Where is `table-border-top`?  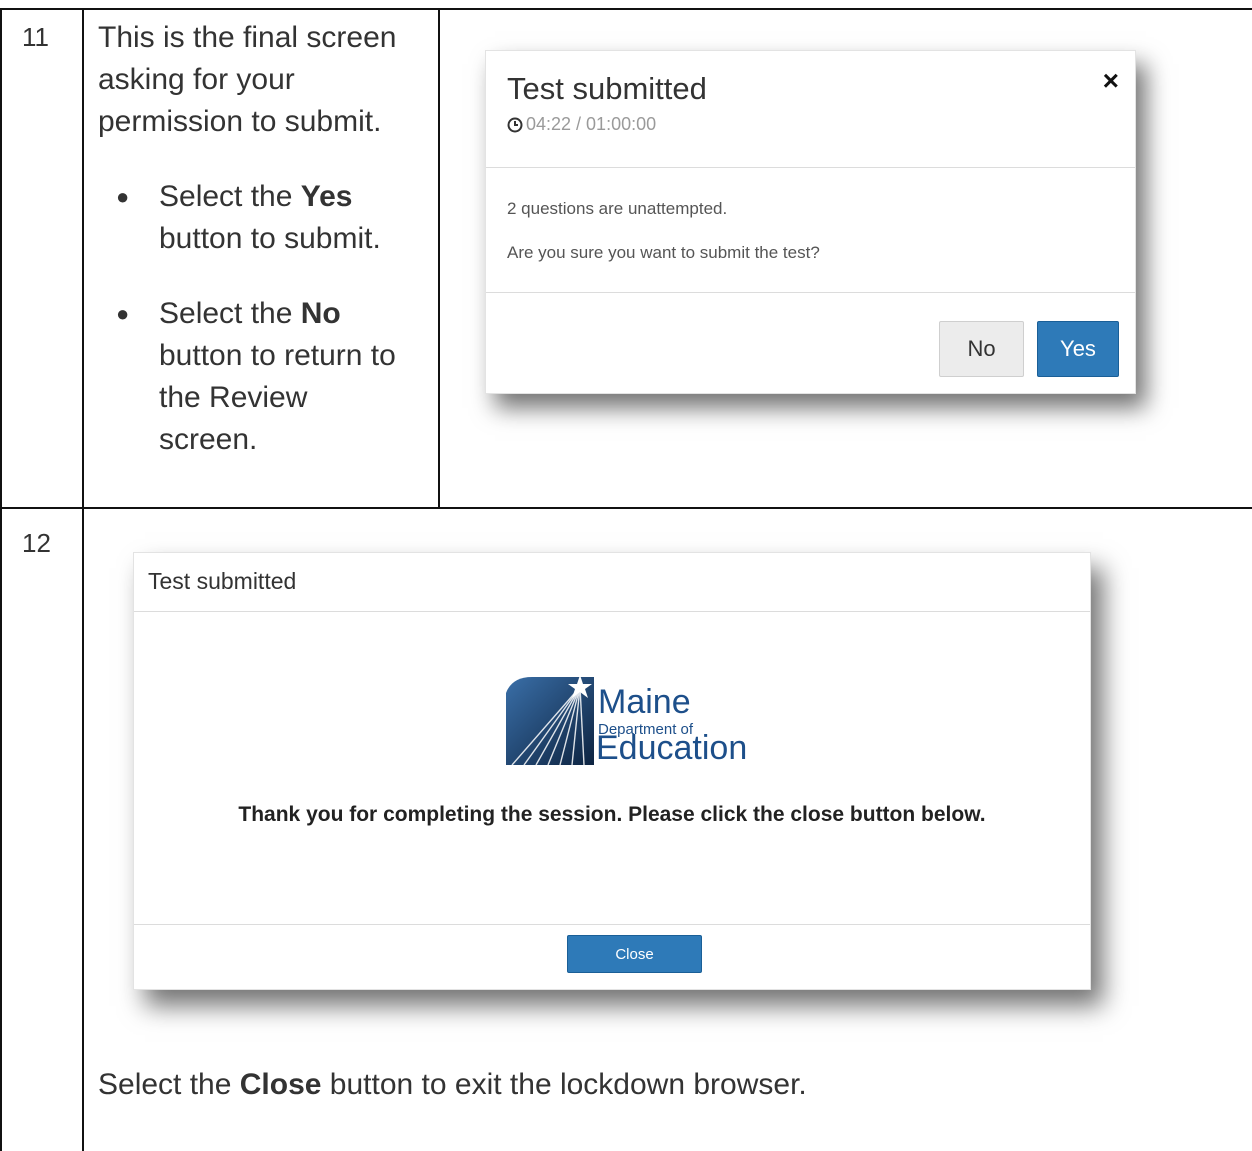 table-border-top is located at coordinates (626, 9).